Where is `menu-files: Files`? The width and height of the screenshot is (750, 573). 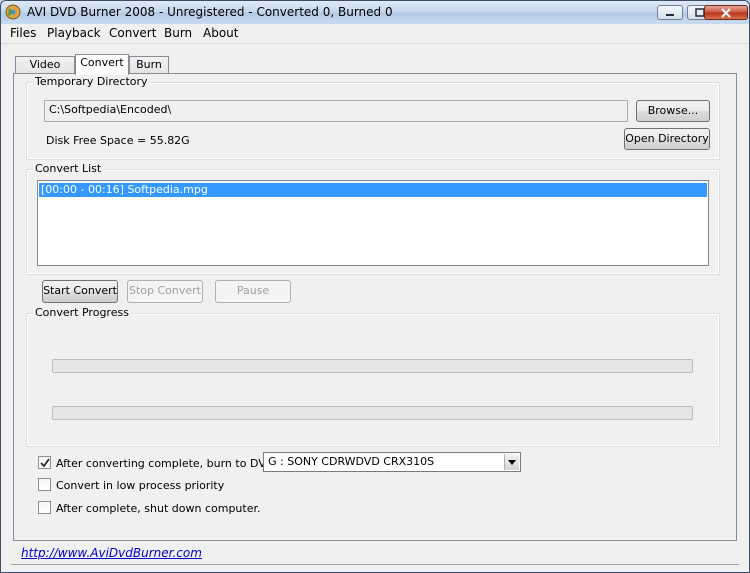
menu-files: Files is located at coordinates (23, 33).